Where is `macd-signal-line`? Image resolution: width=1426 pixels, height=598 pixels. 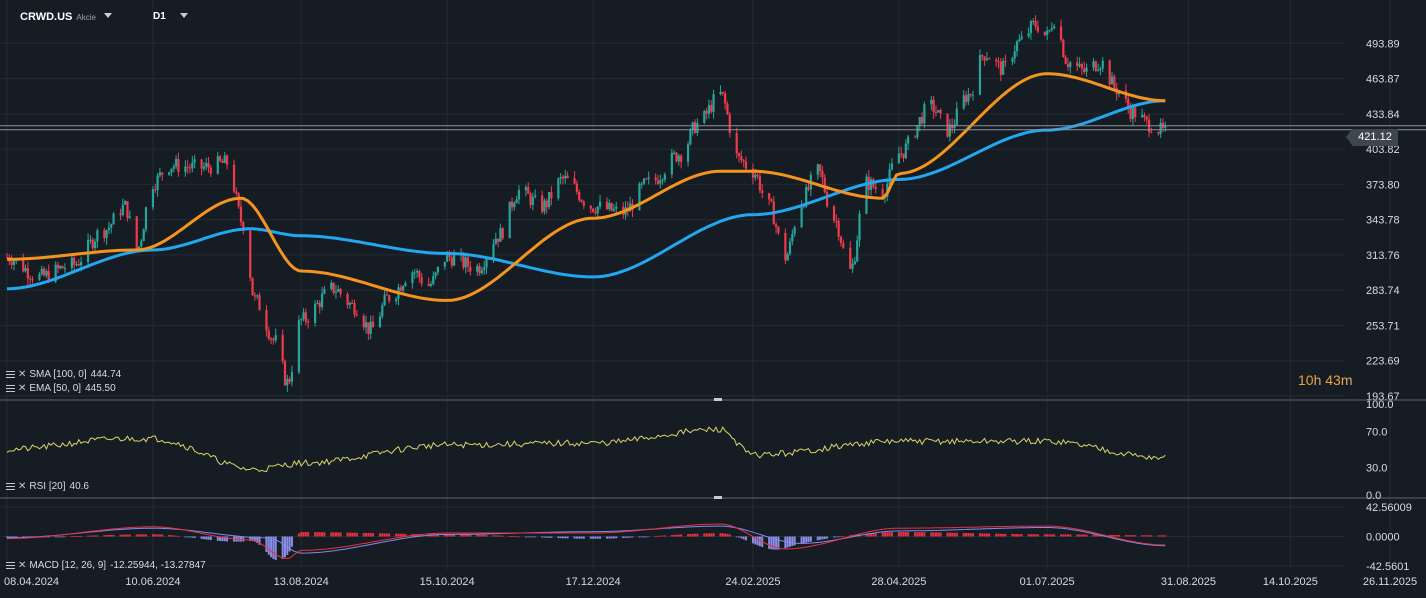
macd-signal-line is located at coordinates (586, 539).